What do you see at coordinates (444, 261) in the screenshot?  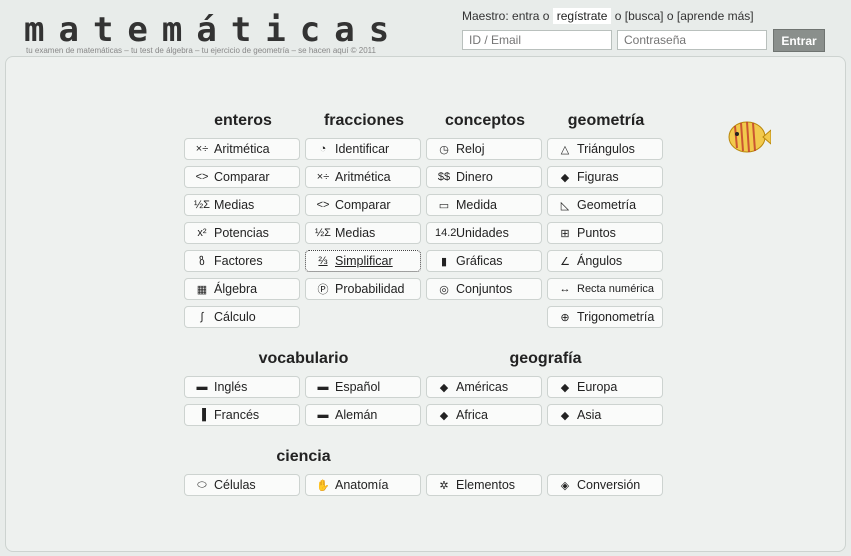 I see `bar-chart-icon: ▮` at bounding box center [444, 261].